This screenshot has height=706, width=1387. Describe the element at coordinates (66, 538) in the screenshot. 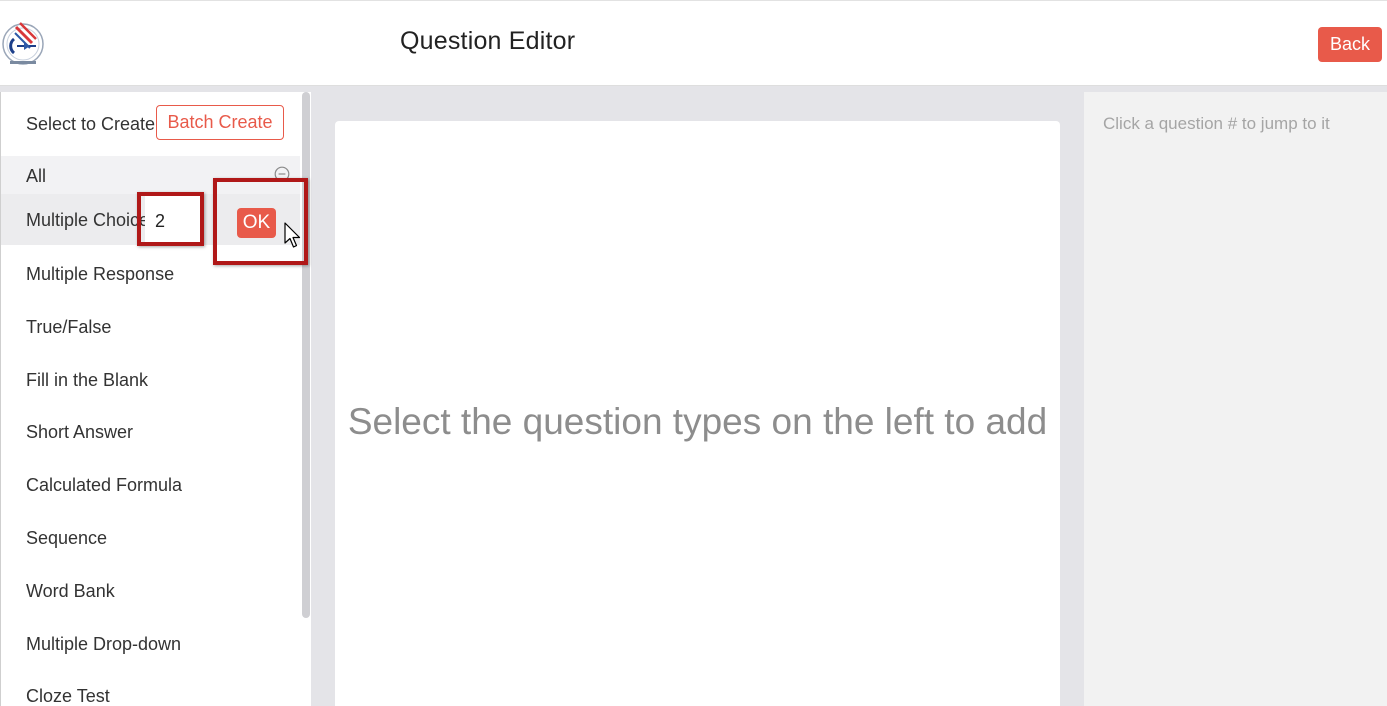

I see `type-item-sequence: Sequence` at that location.